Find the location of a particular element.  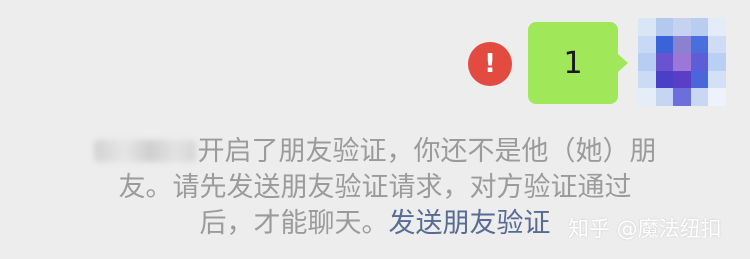

notice-line-1: 开启了朋友验证，你还不是他（她）朋 is located at coordinates (375, 152).